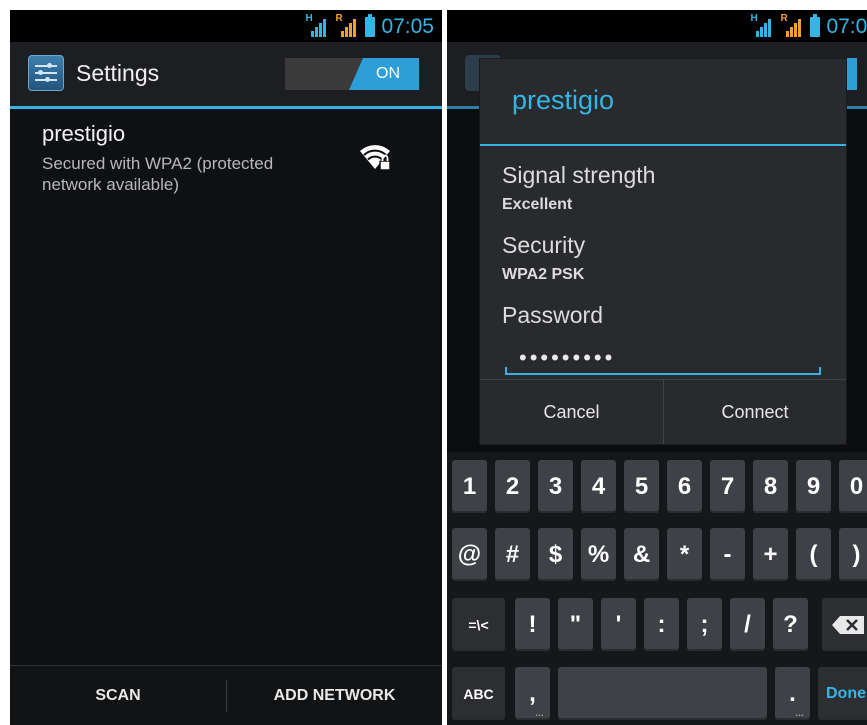 Image resolution: width=867 pixels, height=725 pixels. I want to click on backspace-icon, so click(848, 624).